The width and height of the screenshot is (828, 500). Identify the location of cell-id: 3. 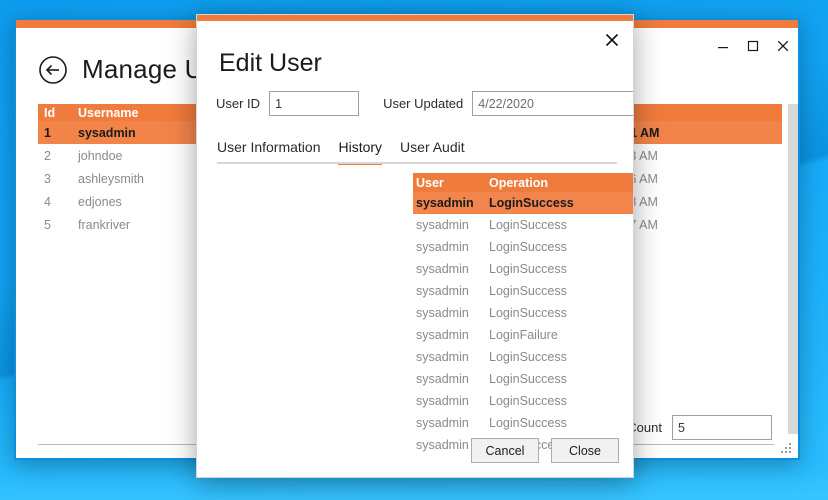
(47, 178).